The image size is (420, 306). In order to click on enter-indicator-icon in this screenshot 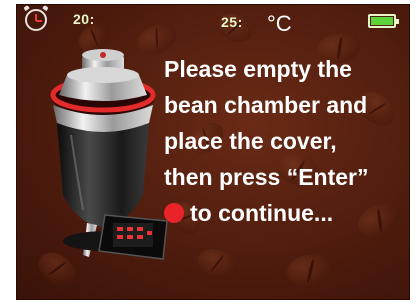, I will do `click(174, 213)`.